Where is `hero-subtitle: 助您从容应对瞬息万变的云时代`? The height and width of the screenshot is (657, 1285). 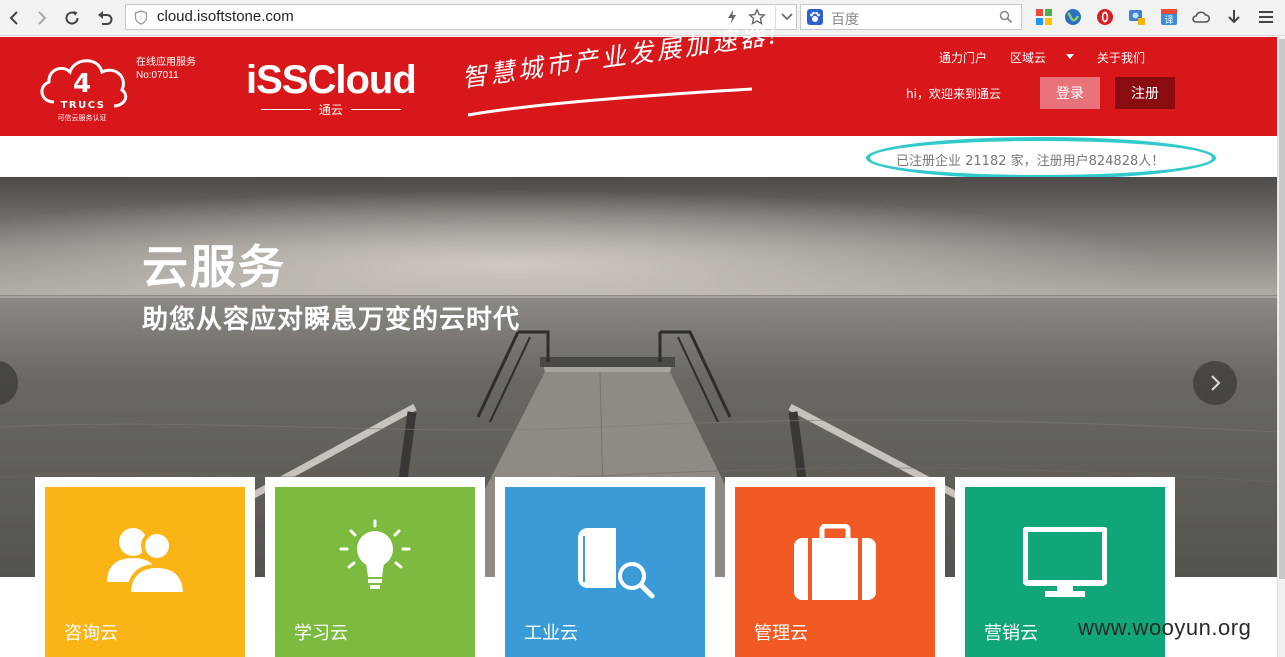 hero-subtitle: 助您从容应对瞬息万变的云时代 is located at coordinates (331, 320).